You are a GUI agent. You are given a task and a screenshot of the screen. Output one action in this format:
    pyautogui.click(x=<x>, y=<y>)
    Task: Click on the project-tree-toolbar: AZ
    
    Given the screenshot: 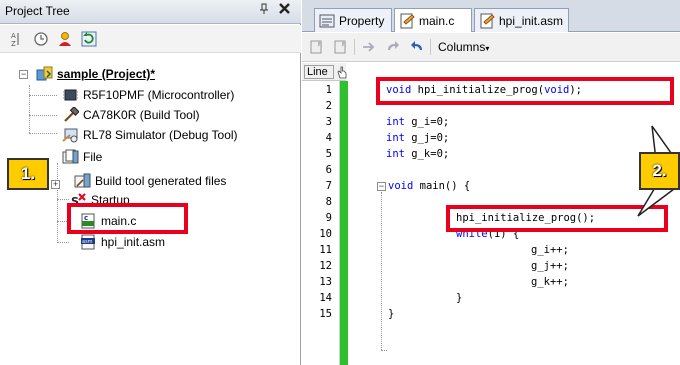 What is the action you would take?
    pyautogui.click(x=150, y=39)
    